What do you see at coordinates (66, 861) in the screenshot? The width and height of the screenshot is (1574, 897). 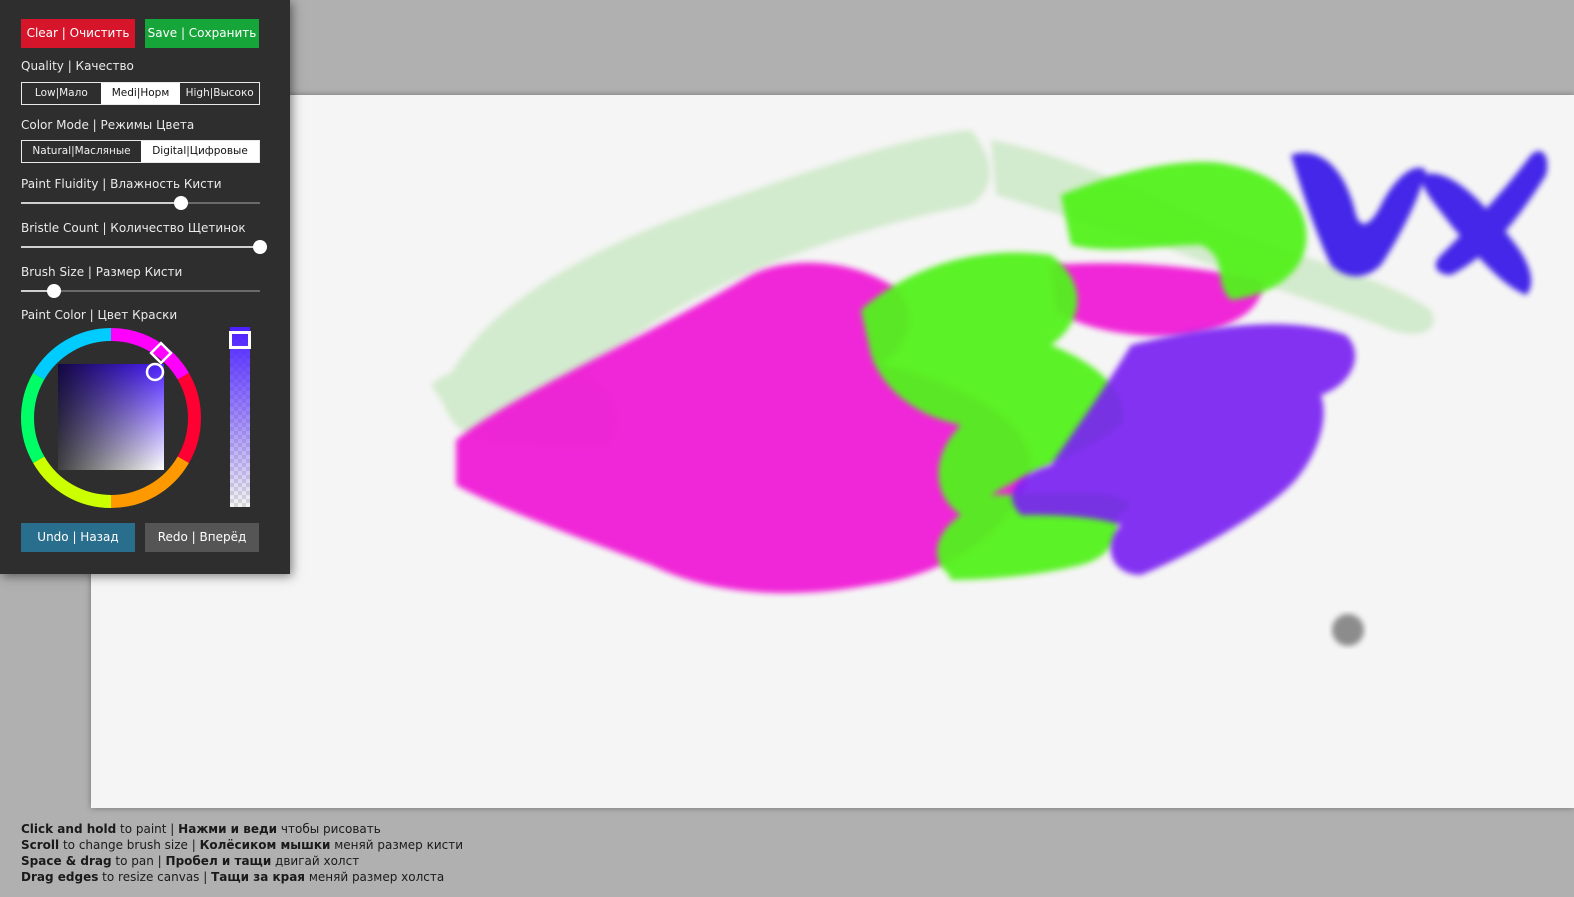 I see `hint-keyword: Space & drag` at bounding box center [66, 861].